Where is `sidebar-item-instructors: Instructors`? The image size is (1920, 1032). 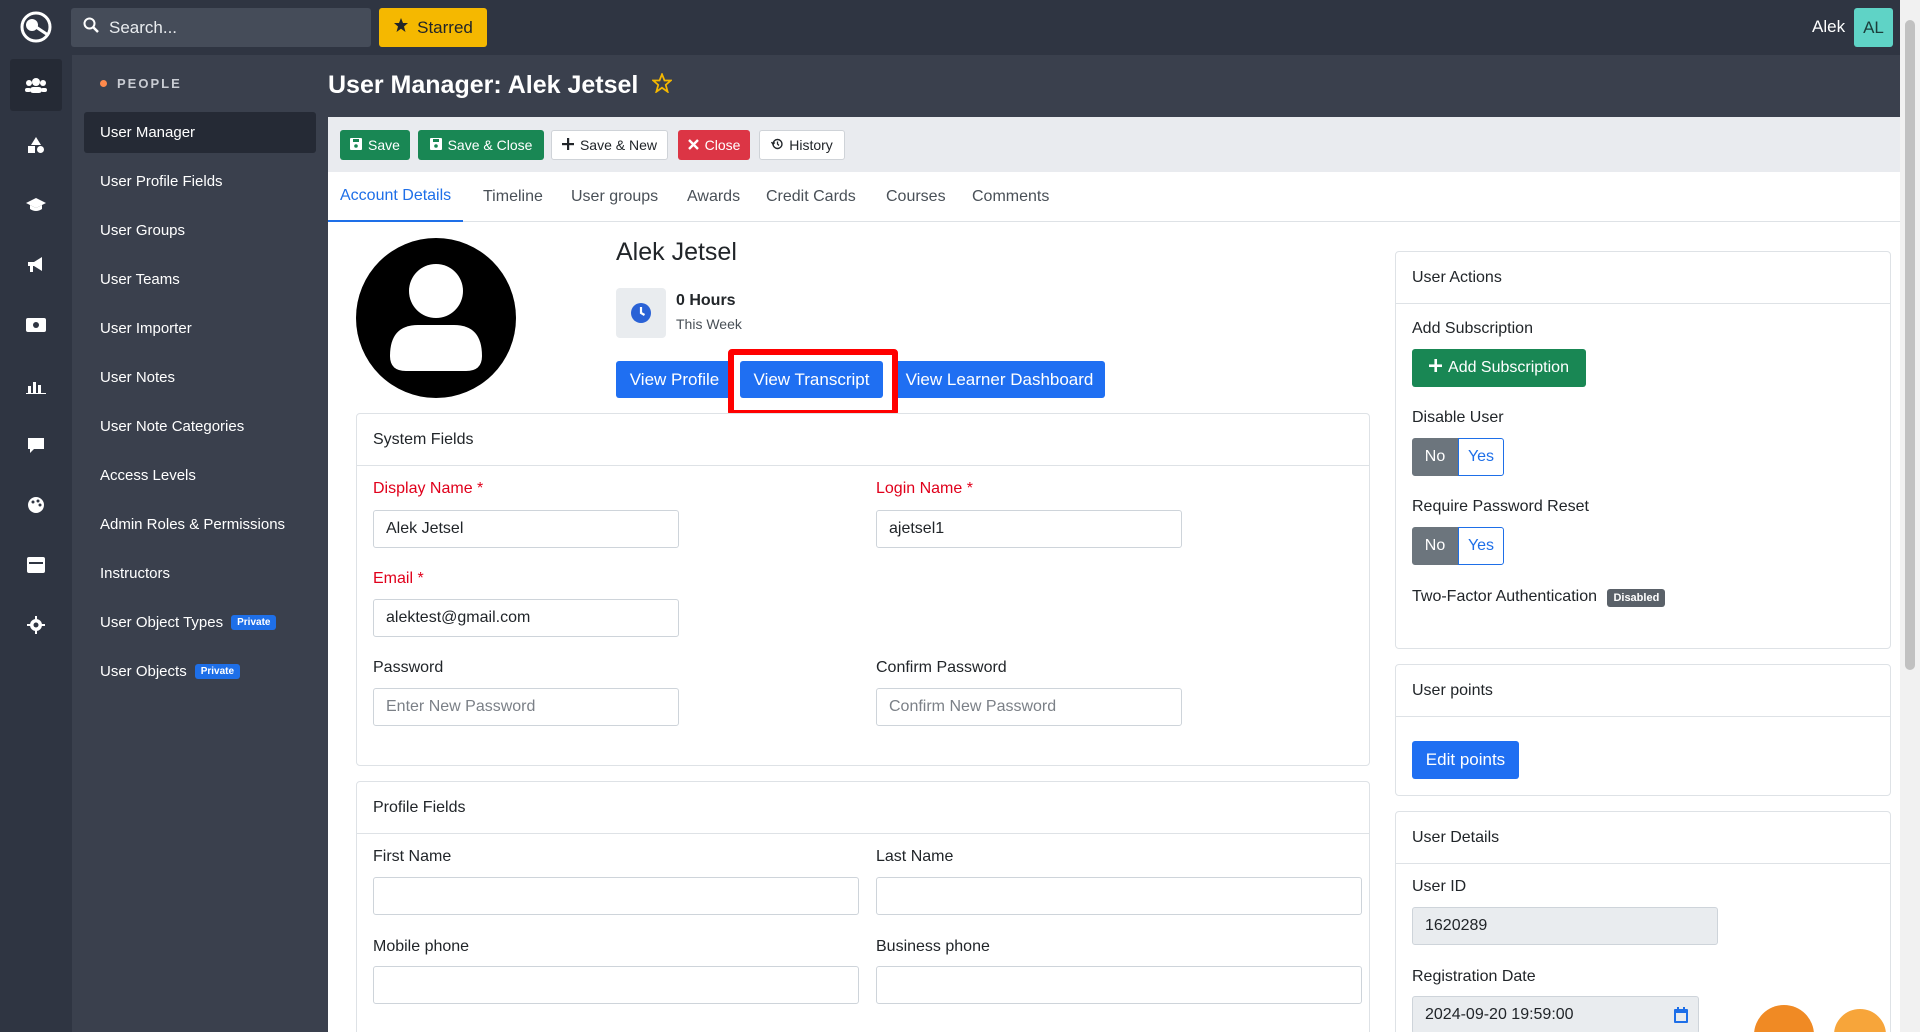 sidebar-item-instructors: Instructors is located at coordinates (200, 573).